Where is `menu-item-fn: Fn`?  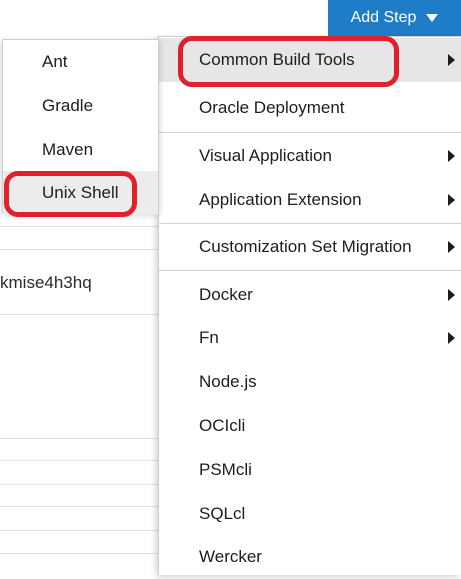 menu-item-fn: Fn is located at coordinates (310, 338).